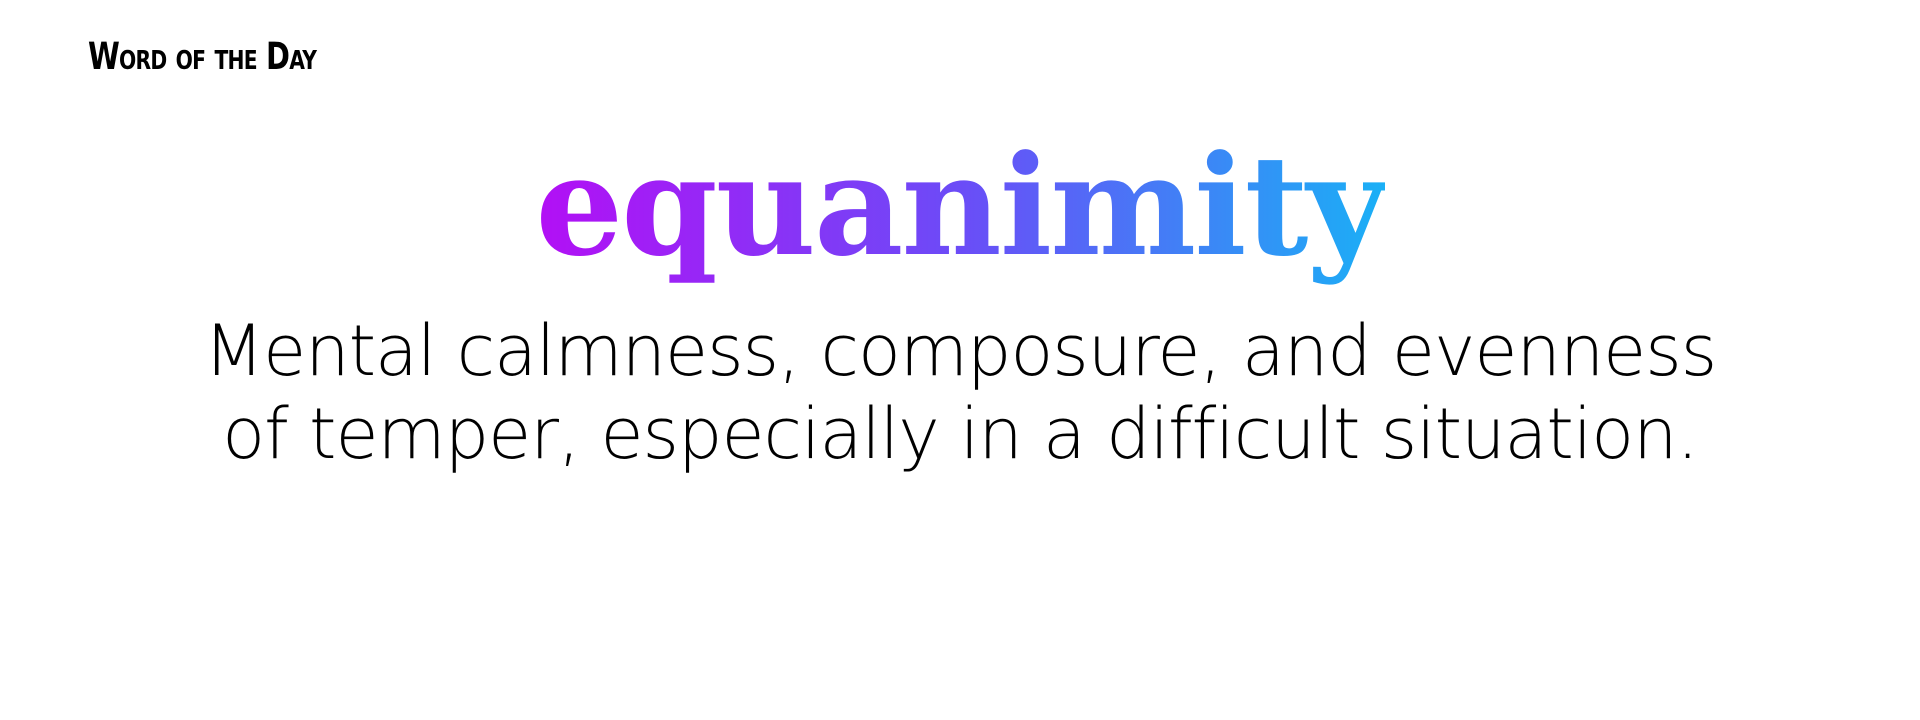 This screenshot has width=1920, height=720. I want to click on featured-word-text: equanimity, so click(960, 205).